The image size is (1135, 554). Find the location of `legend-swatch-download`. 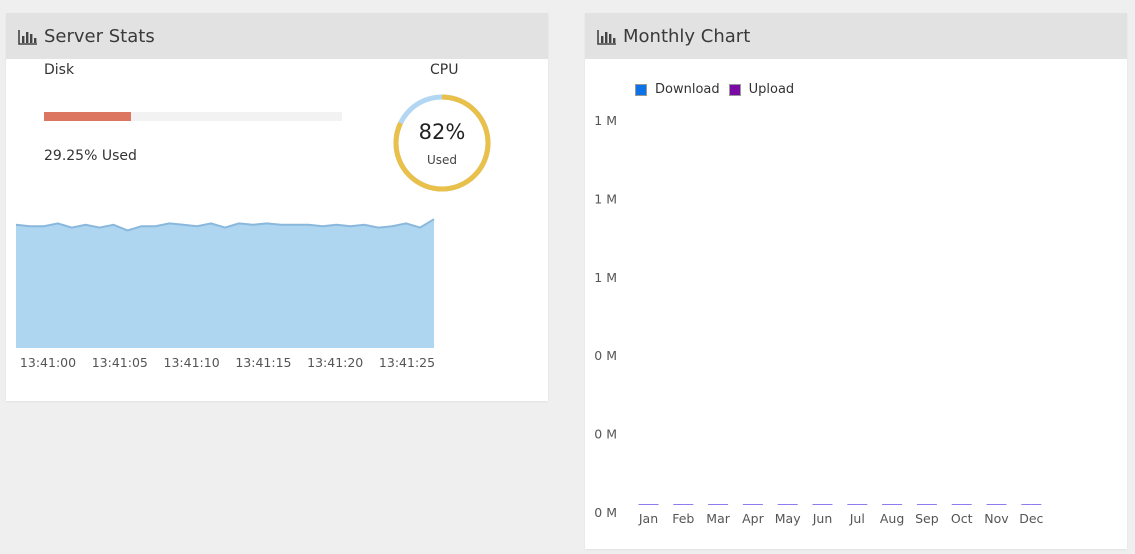

legend-swatch-download is located at coordinates (641, 89).